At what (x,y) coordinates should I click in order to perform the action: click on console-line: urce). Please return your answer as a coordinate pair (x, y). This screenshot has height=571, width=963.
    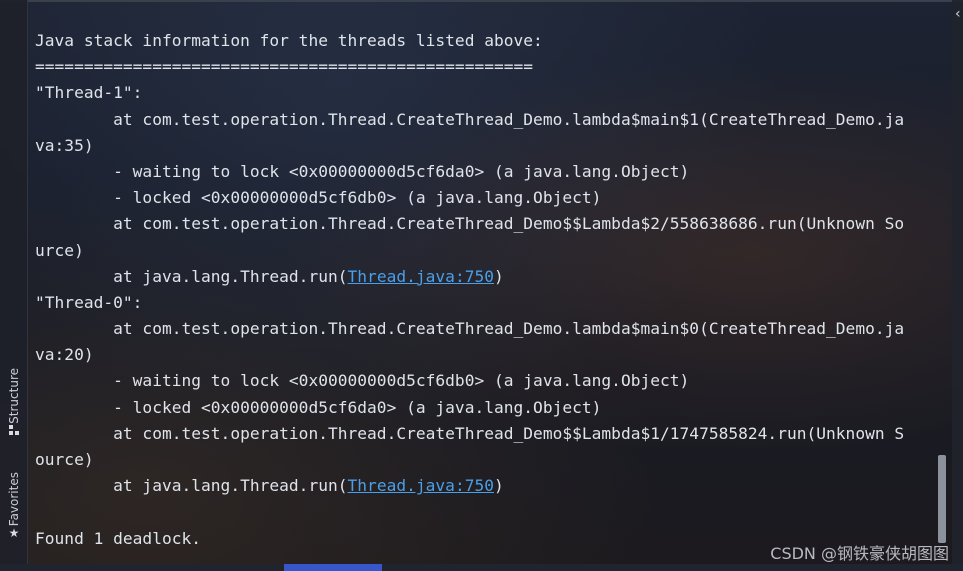
    Looking at the image, I should click on (59, 250).